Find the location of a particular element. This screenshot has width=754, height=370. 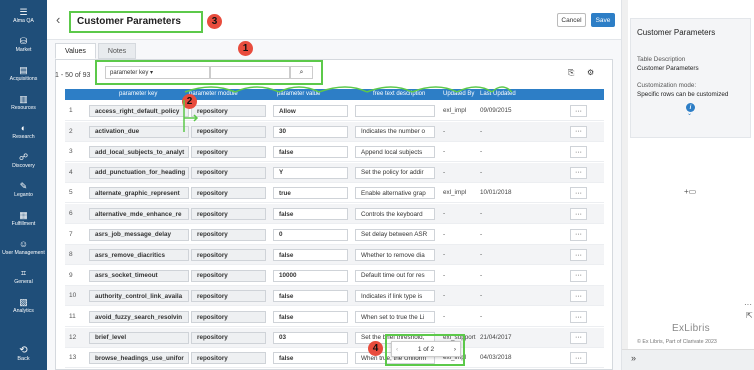

info-title: Customer Parameters is located at coordinates (676, 32).